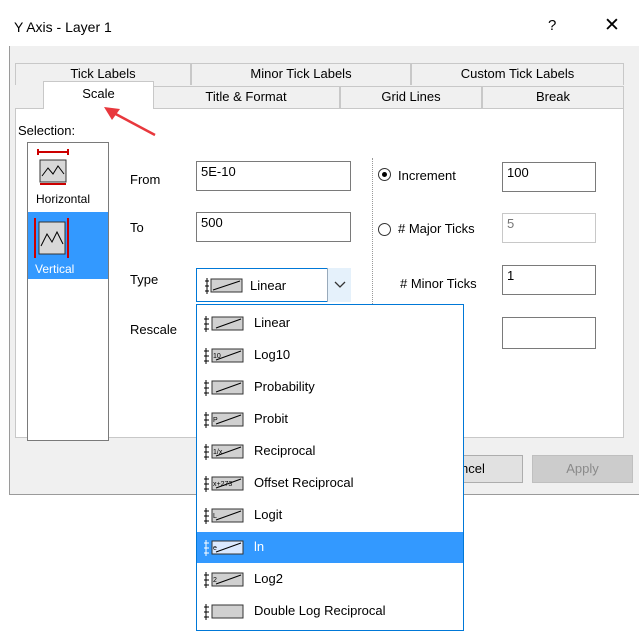 This screenshot has height=631, width=639. Describe the element at coordinates (330, 579) in the screenshot. I see `type-option-log2: 2 Log2` at that location.